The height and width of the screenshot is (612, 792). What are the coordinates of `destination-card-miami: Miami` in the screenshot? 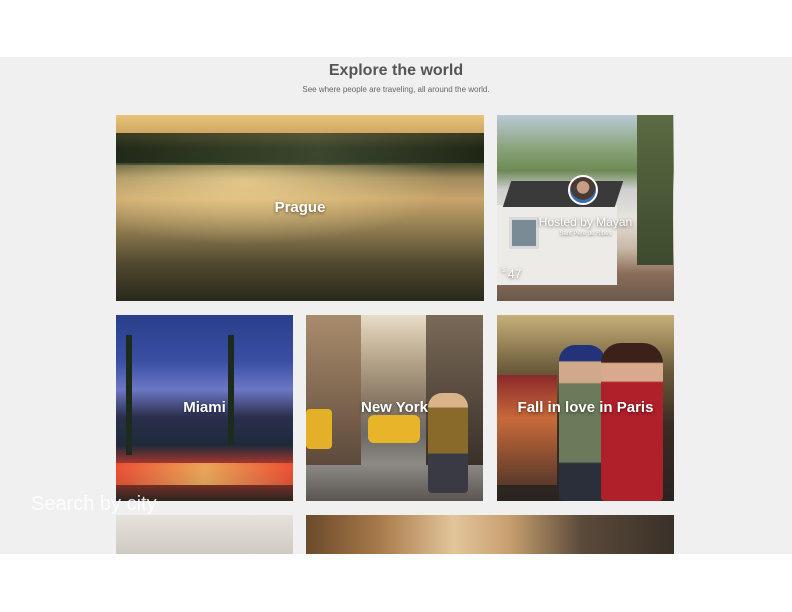 It's located at (204, 408).